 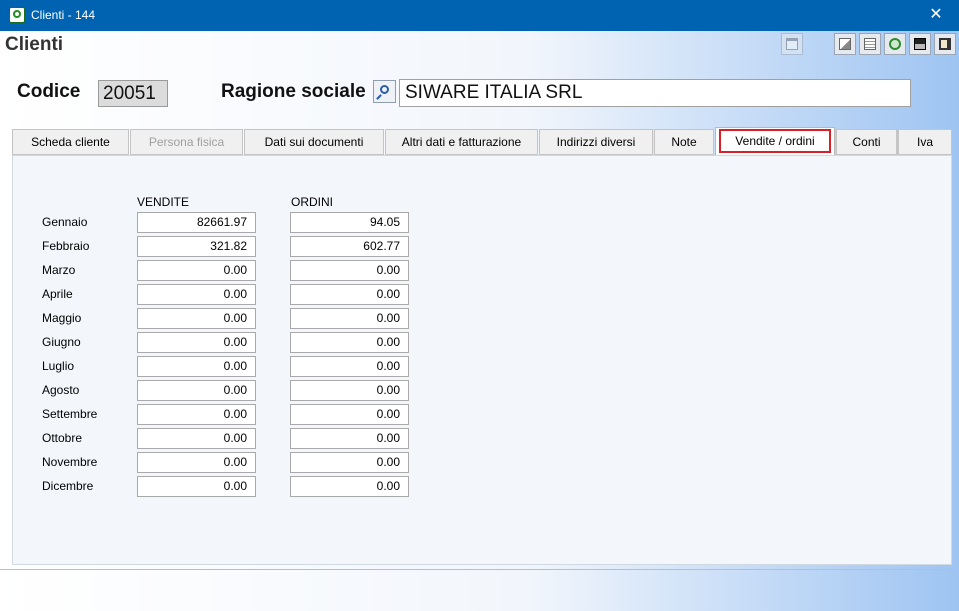 I want to click on recycle-icon-button, so click(x=895, y=44).